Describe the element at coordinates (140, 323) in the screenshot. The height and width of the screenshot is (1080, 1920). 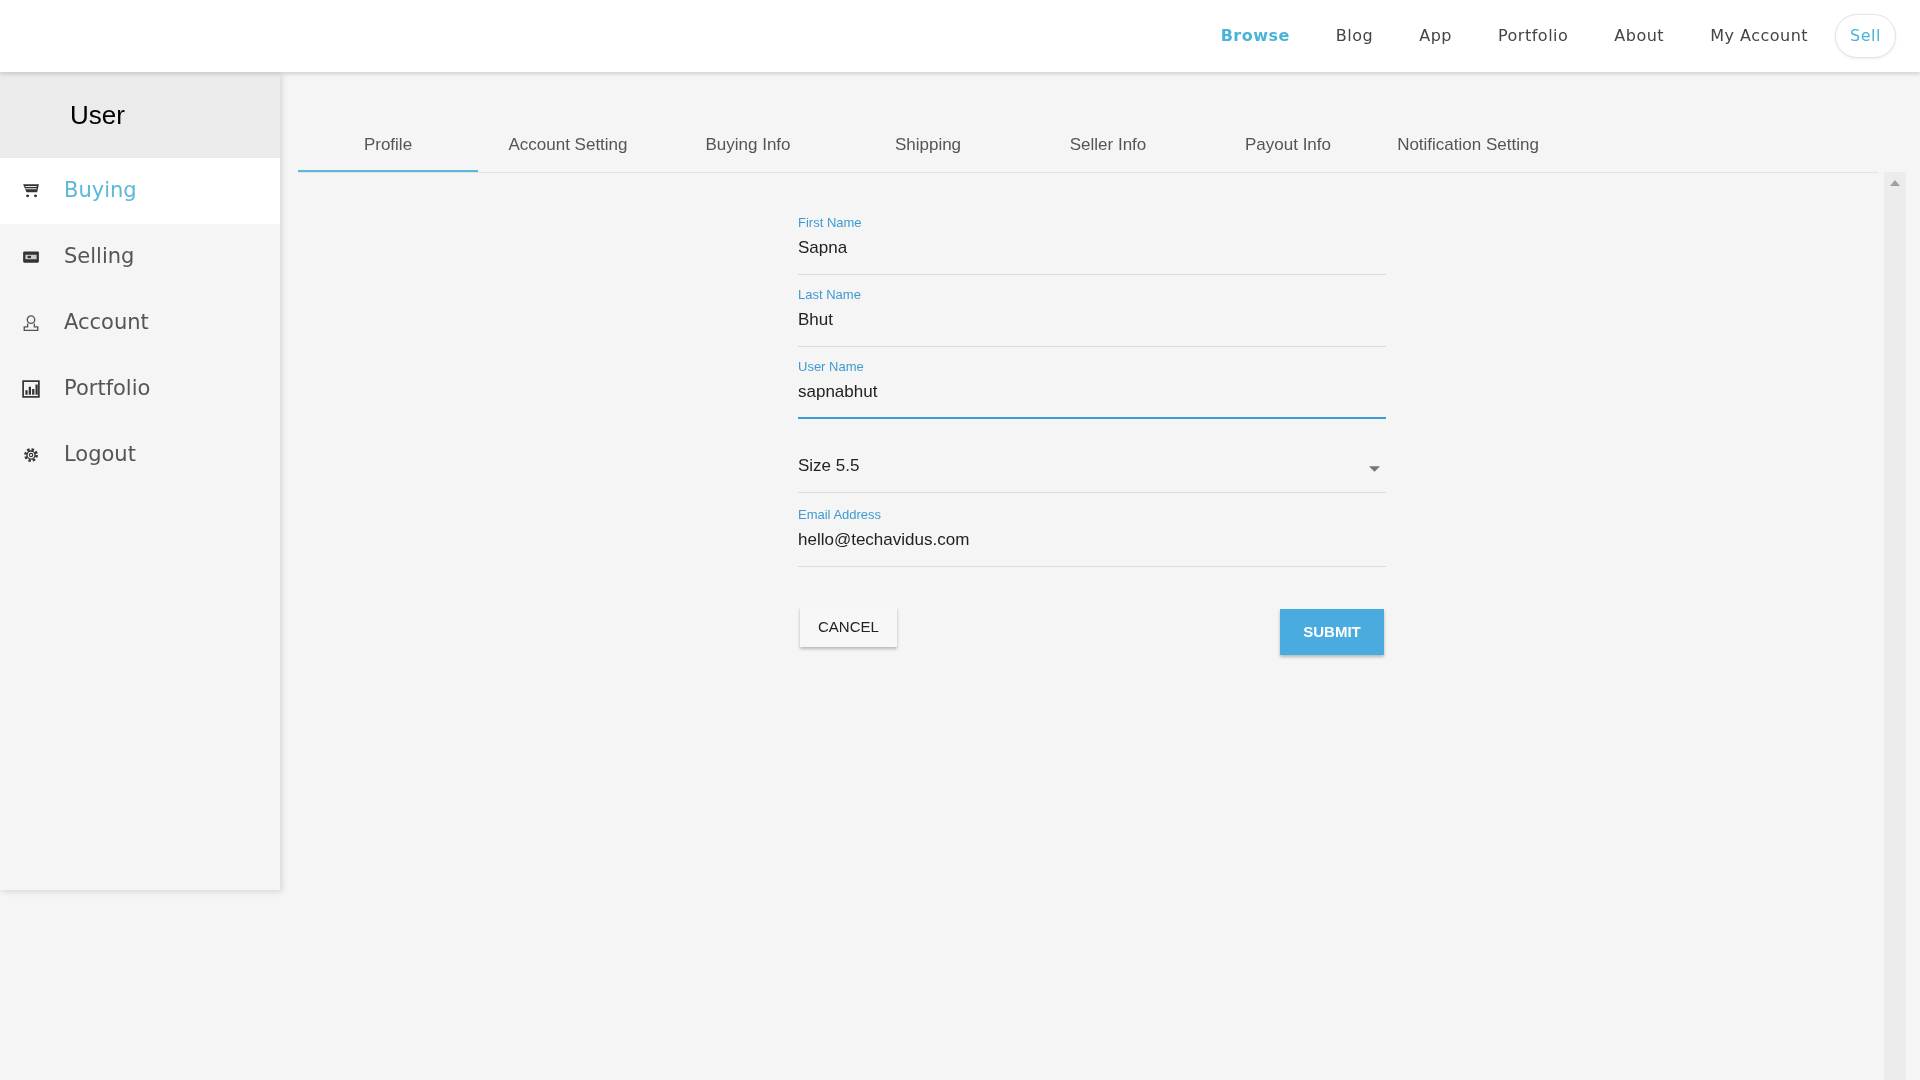
I see `sidebar-item: Account` at that location.